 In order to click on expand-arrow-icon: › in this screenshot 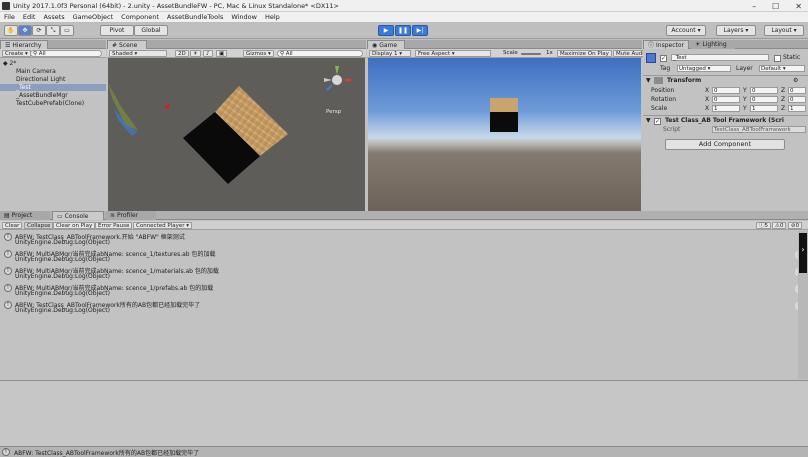, I will do `click(803, 249)`.